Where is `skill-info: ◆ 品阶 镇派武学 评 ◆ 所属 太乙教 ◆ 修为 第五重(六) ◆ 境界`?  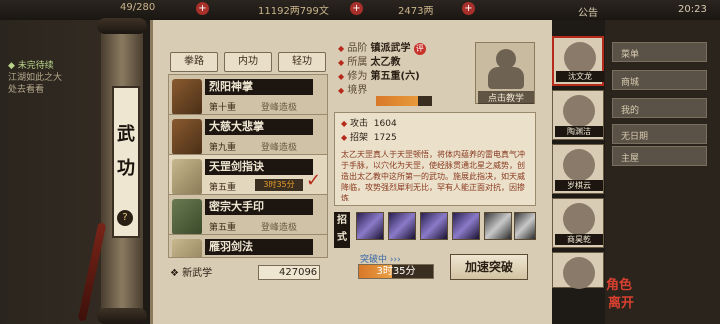 skill-info: ◆ 品阶 镇派武学 评 ◆ 所属 太乙教 ◆ 修为 第五重(六) ◆ 境界 is located at coordinates (382, 69).